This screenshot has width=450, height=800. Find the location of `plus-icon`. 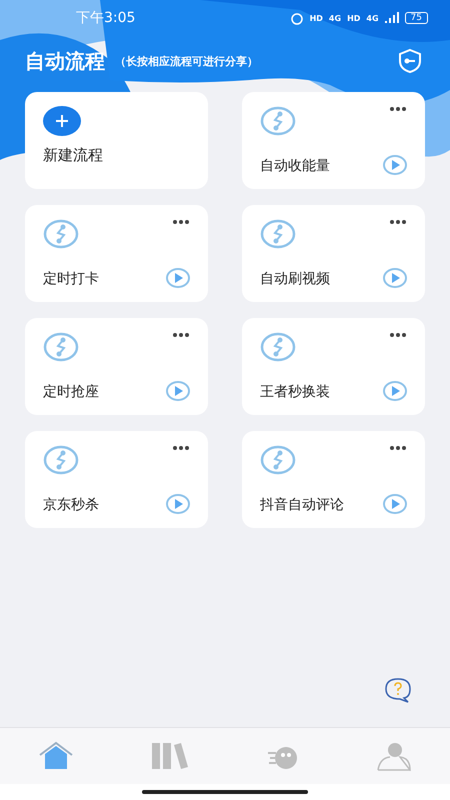

plus-icon is located at coordinates (62, 121).